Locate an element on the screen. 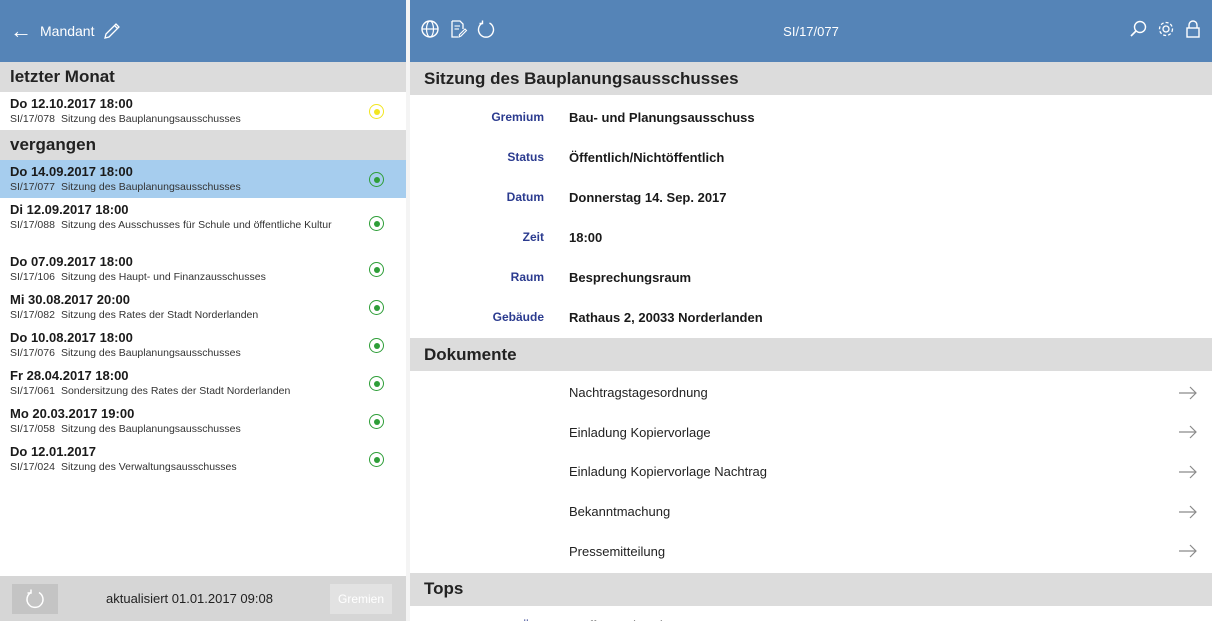 This screenshot has width=1212, height=621. document-name: Pressemitteilung is located at coordinates (617, 551).